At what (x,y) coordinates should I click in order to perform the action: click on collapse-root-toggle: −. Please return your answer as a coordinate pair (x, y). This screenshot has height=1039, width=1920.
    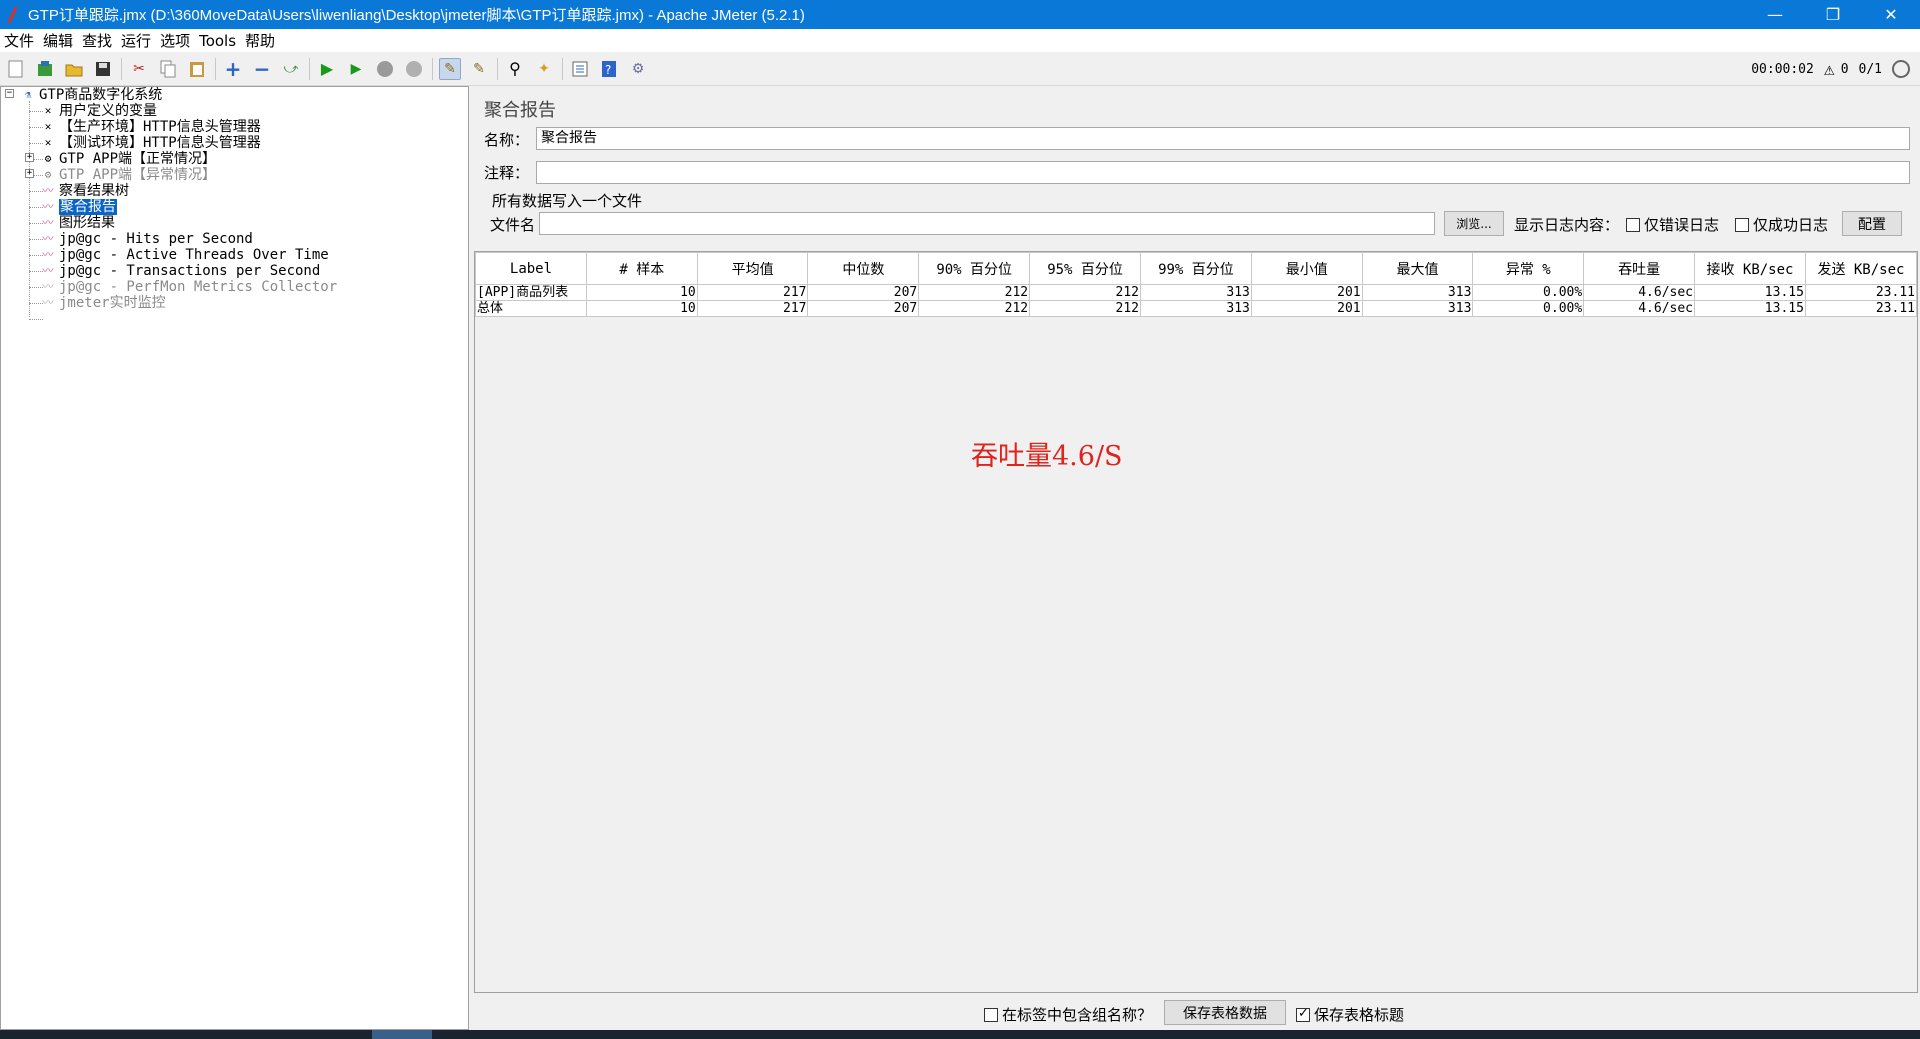
    Looking at the image, I should click on (9, 93).